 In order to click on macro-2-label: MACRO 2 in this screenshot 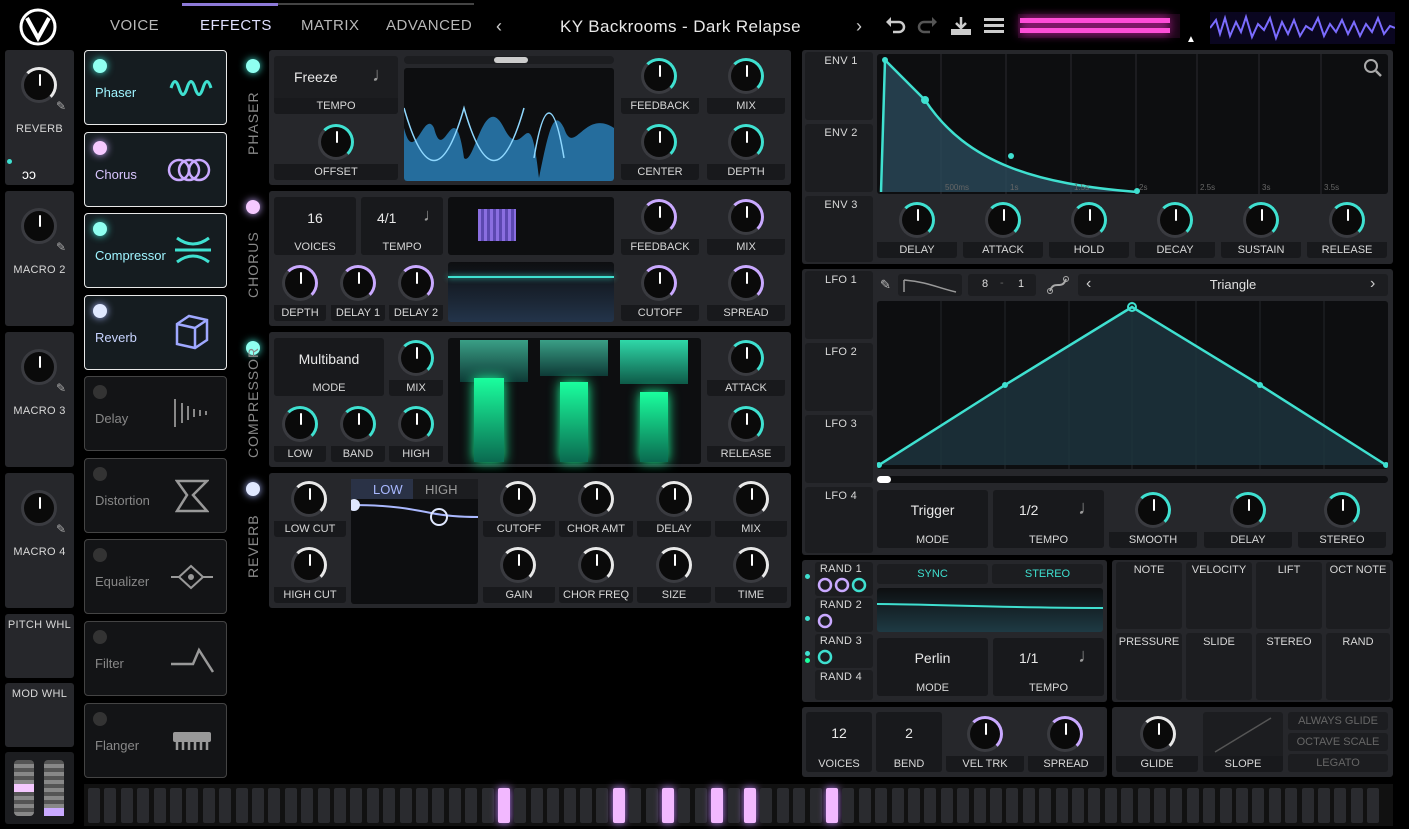, I will do `click(39, 270)`.